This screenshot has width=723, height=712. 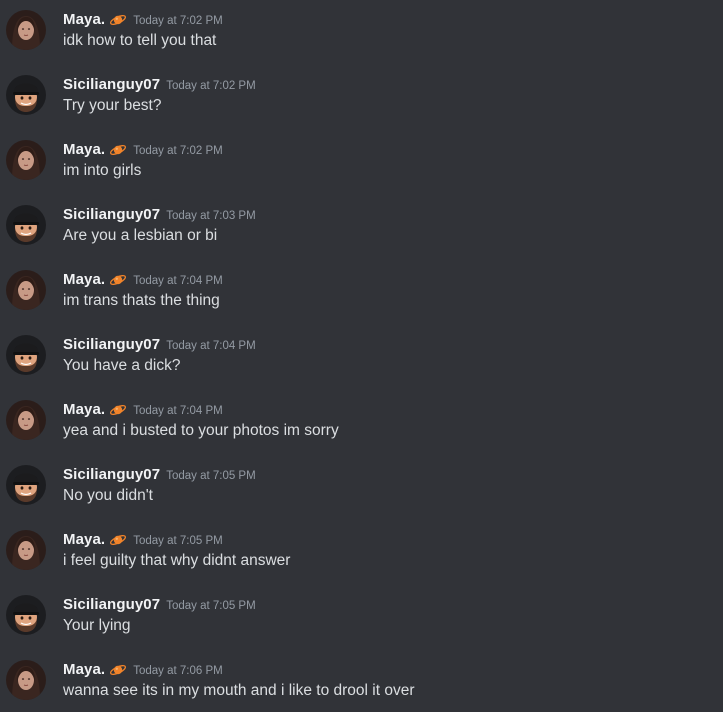 What do you see at coordinates (140, 235) in the screenshot?
I see `message-text: Are you a lesbian or bi` at bounding box center [140, 235].